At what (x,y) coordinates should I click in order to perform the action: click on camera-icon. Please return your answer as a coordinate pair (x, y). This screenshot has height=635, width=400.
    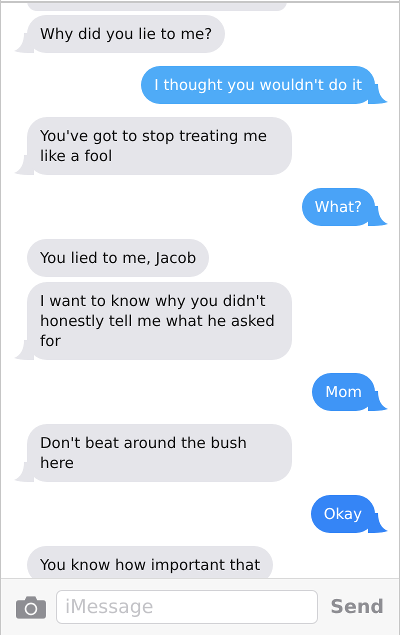
    Looking at the image, I should click on (31, 607).